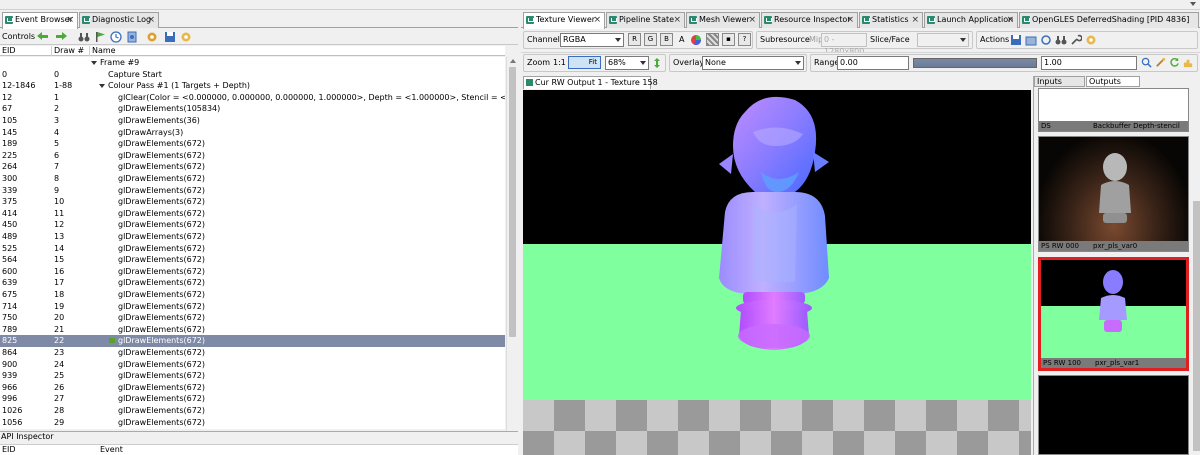  Describe the element at coordinates (681, 40) in the screenshot. I see `alpha-label: A` at that location.